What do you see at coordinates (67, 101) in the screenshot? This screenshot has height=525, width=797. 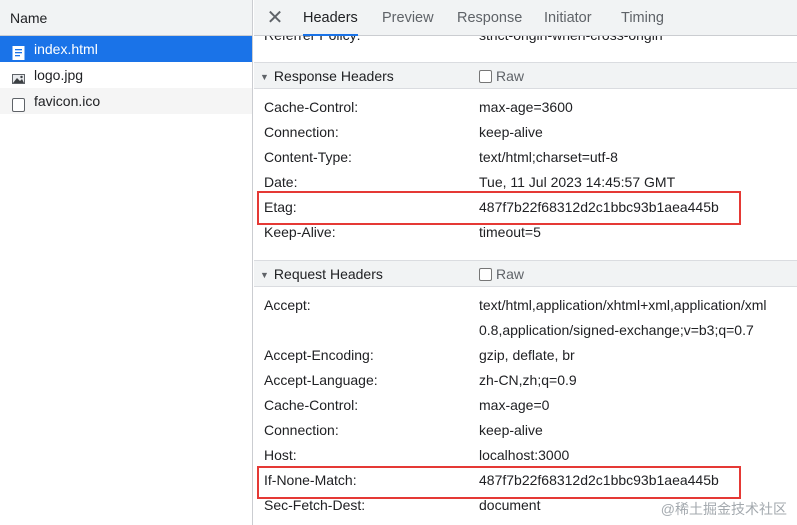 I see `request-row-label: favicon.ico` at bounding box center [67, 101].